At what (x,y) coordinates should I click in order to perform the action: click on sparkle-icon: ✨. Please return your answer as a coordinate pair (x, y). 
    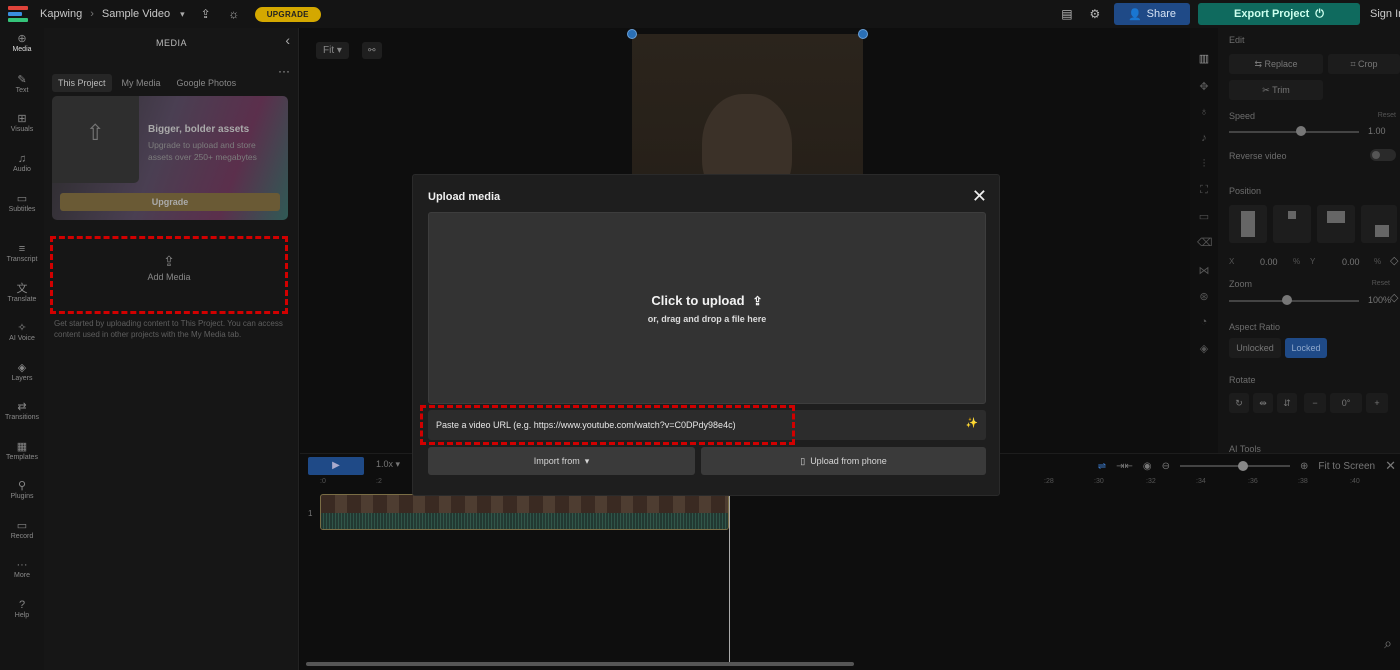
    Looking at the image, I should click on (972, 423).